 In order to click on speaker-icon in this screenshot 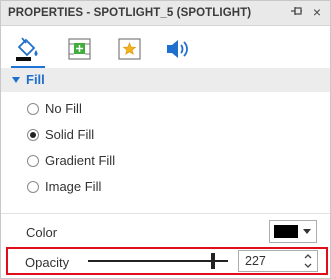, I will do `click(177, 49)`.